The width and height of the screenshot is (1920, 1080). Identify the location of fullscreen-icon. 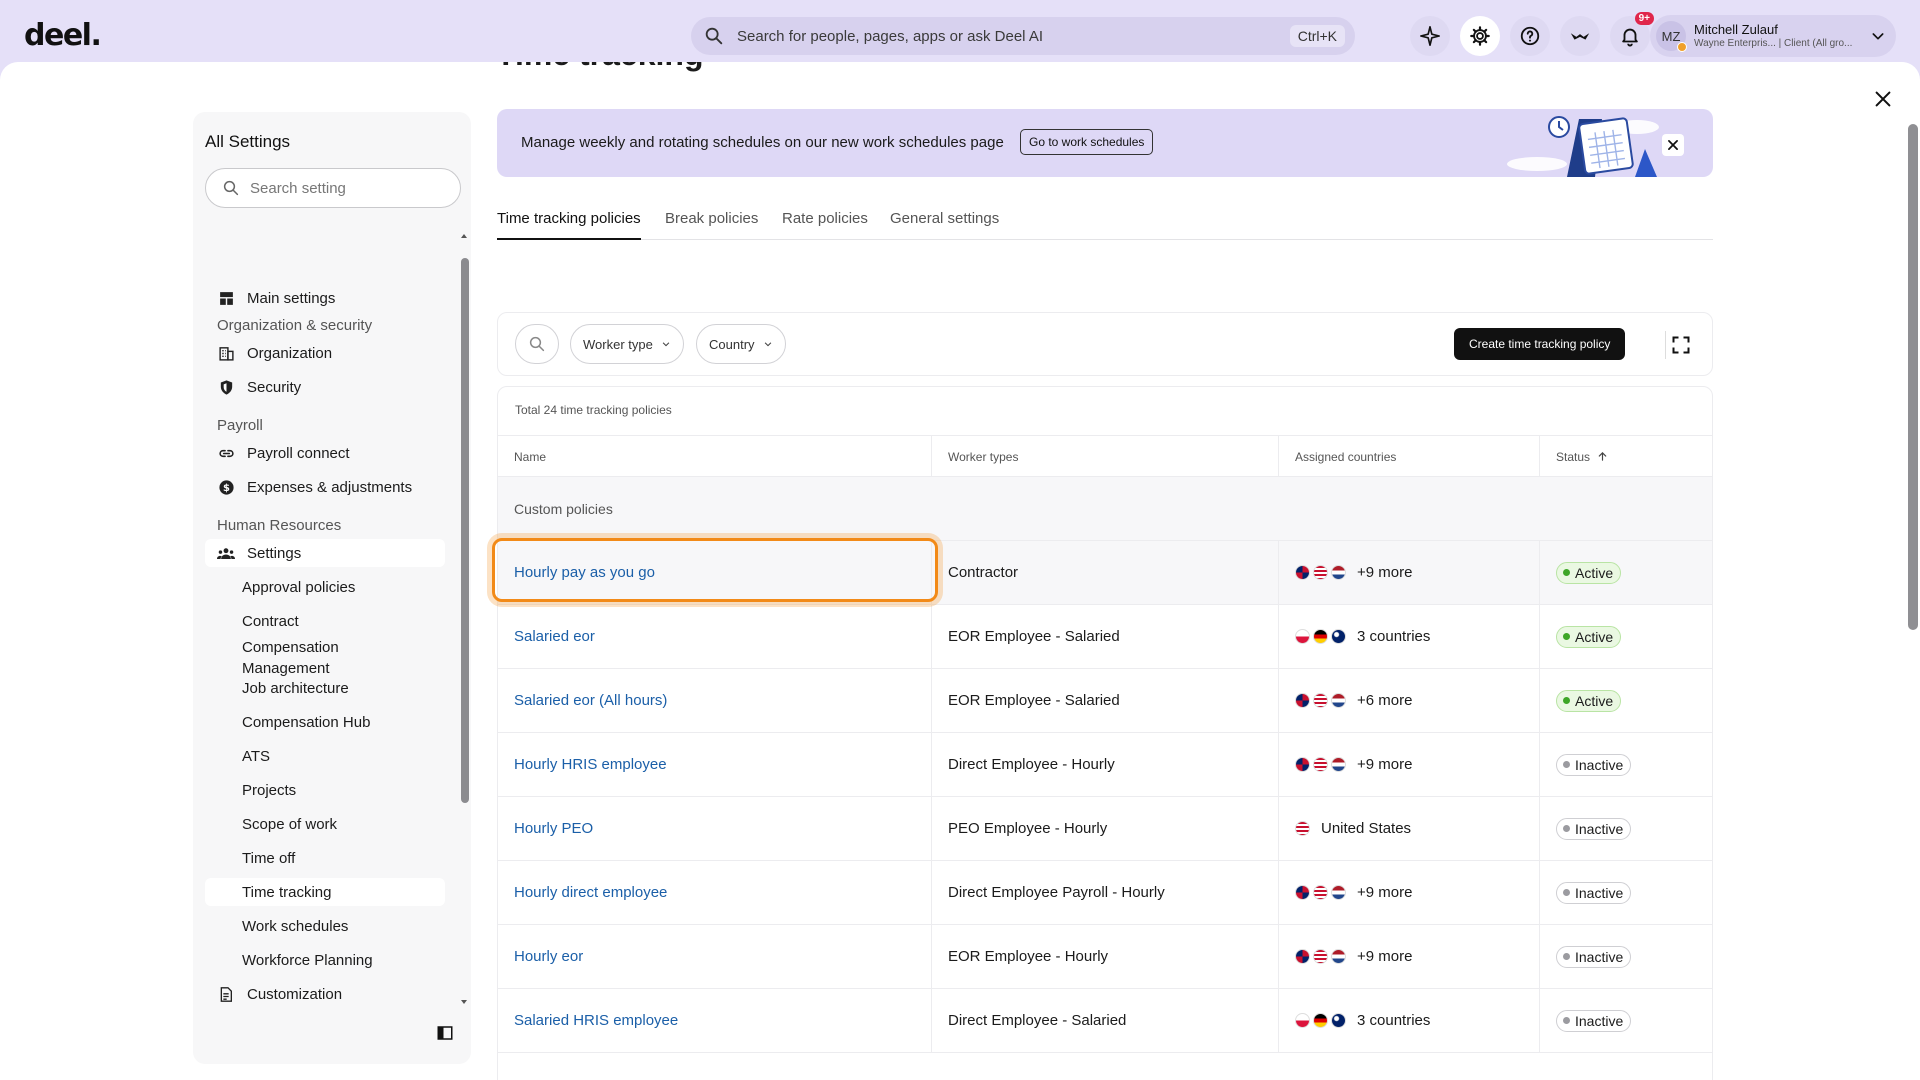
(1681, 345).